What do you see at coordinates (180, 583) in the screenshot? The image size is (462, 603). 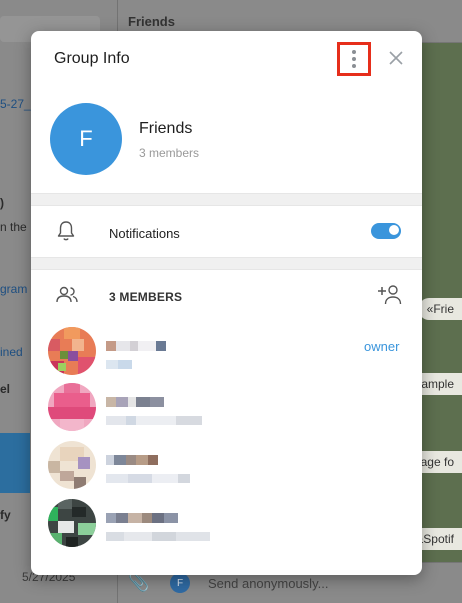 I see `anonymous-avatar: F` at bounding box center [180, 583].